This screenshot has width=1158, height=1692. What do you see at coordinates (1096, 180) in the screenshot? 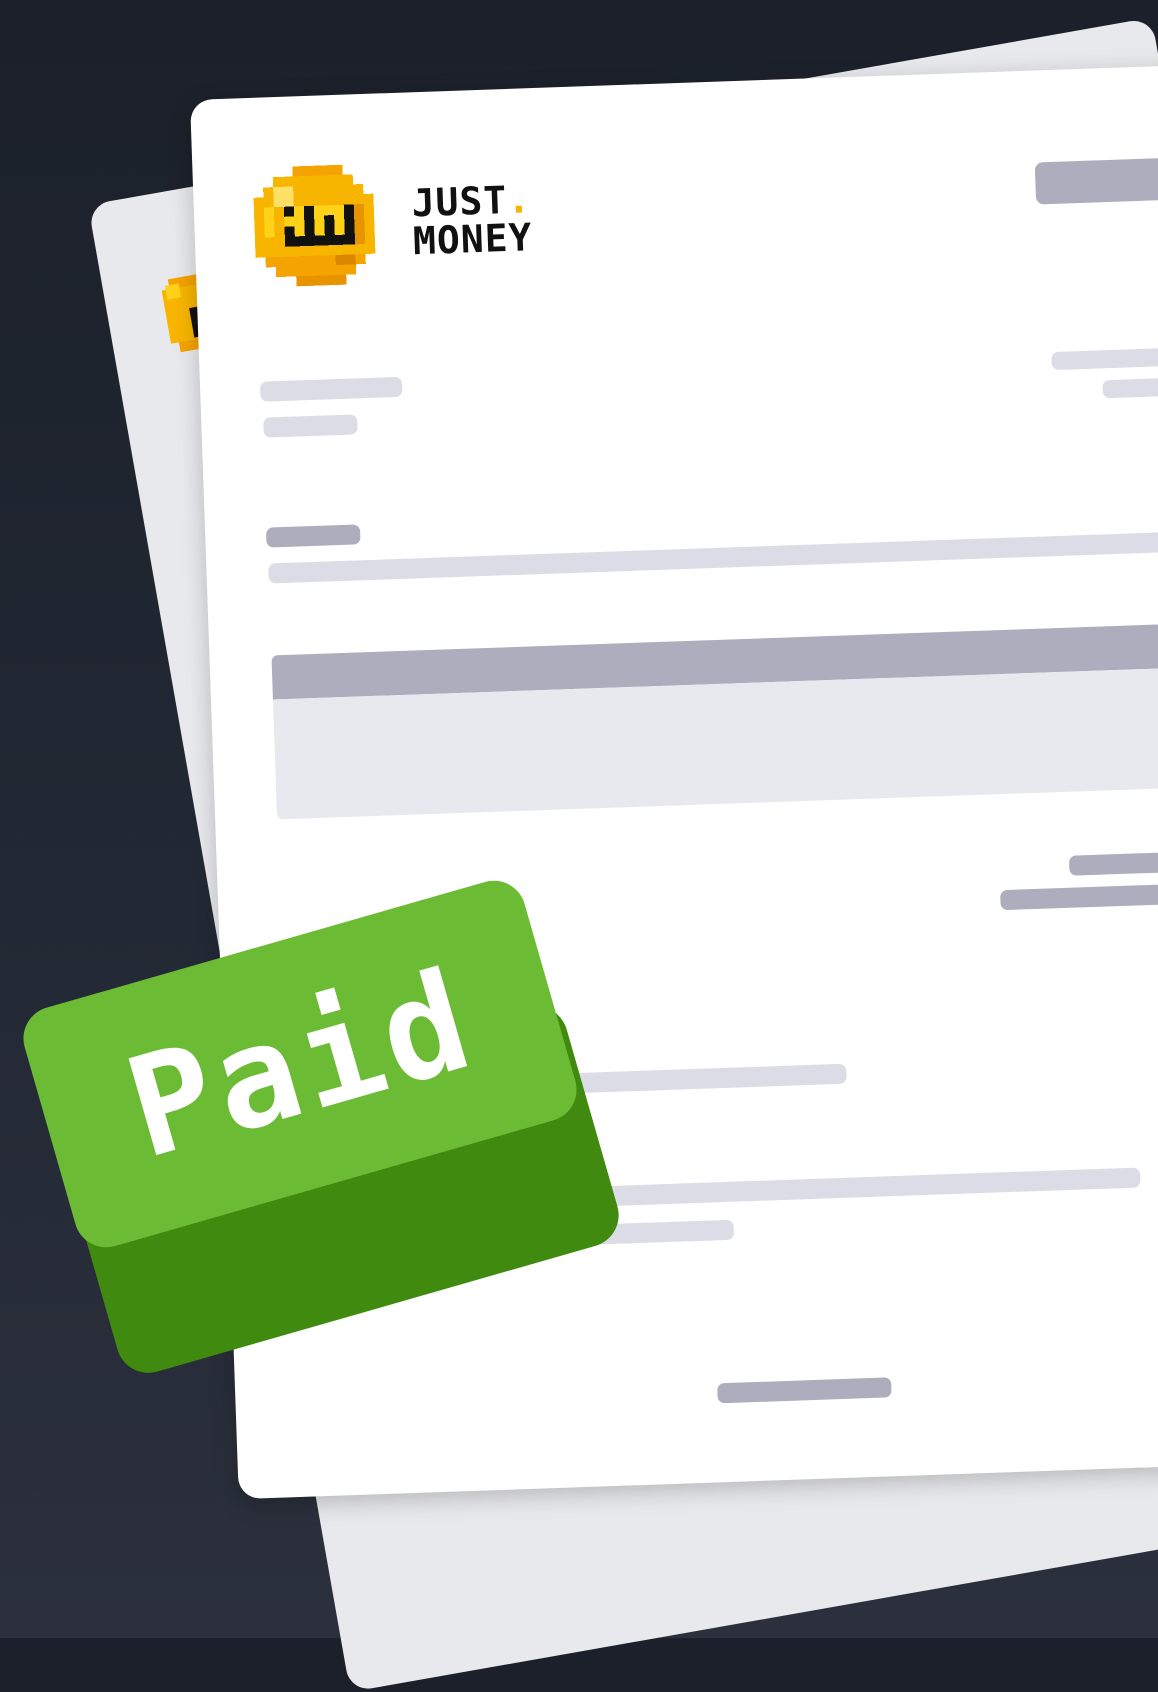
I see `header-placeholder-bar` at bounding box center [1096, 180].